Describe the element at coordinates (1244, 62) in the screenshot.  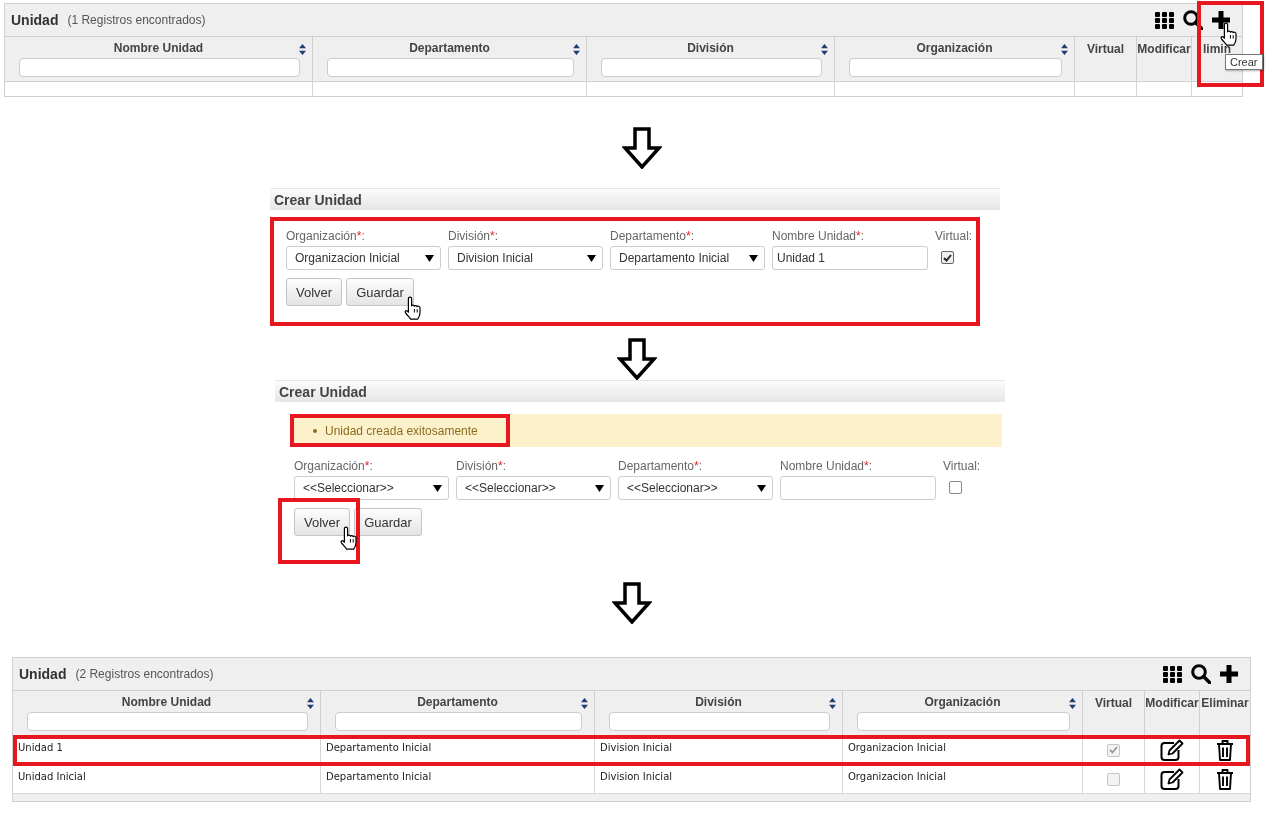
I see `tooltip: Crear` at that location.